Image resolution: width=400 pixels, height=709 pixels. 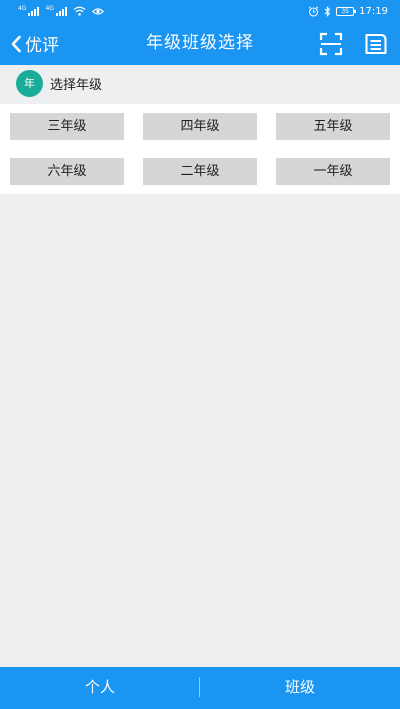 I want to click on battery-level: 35, so click(x=345, y=11).